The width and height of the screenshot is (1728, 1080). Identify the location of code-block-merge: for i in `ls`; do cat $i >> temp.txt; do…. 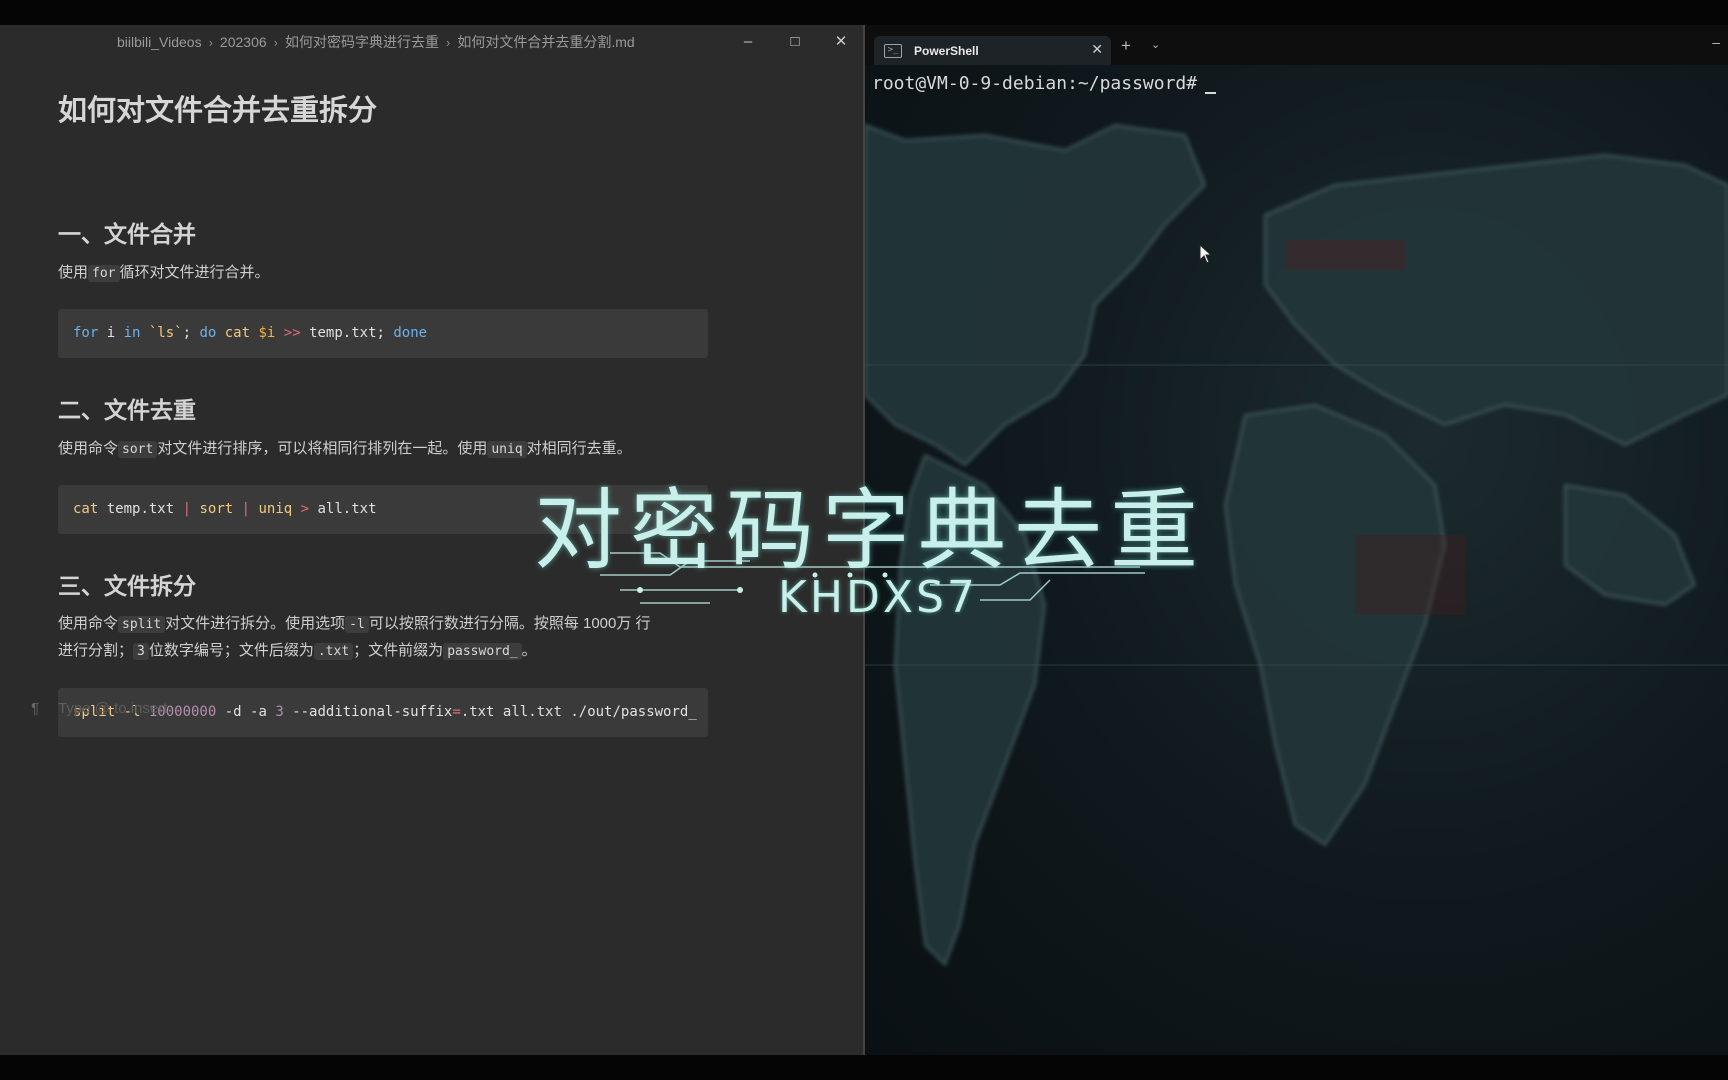
(383, 333).